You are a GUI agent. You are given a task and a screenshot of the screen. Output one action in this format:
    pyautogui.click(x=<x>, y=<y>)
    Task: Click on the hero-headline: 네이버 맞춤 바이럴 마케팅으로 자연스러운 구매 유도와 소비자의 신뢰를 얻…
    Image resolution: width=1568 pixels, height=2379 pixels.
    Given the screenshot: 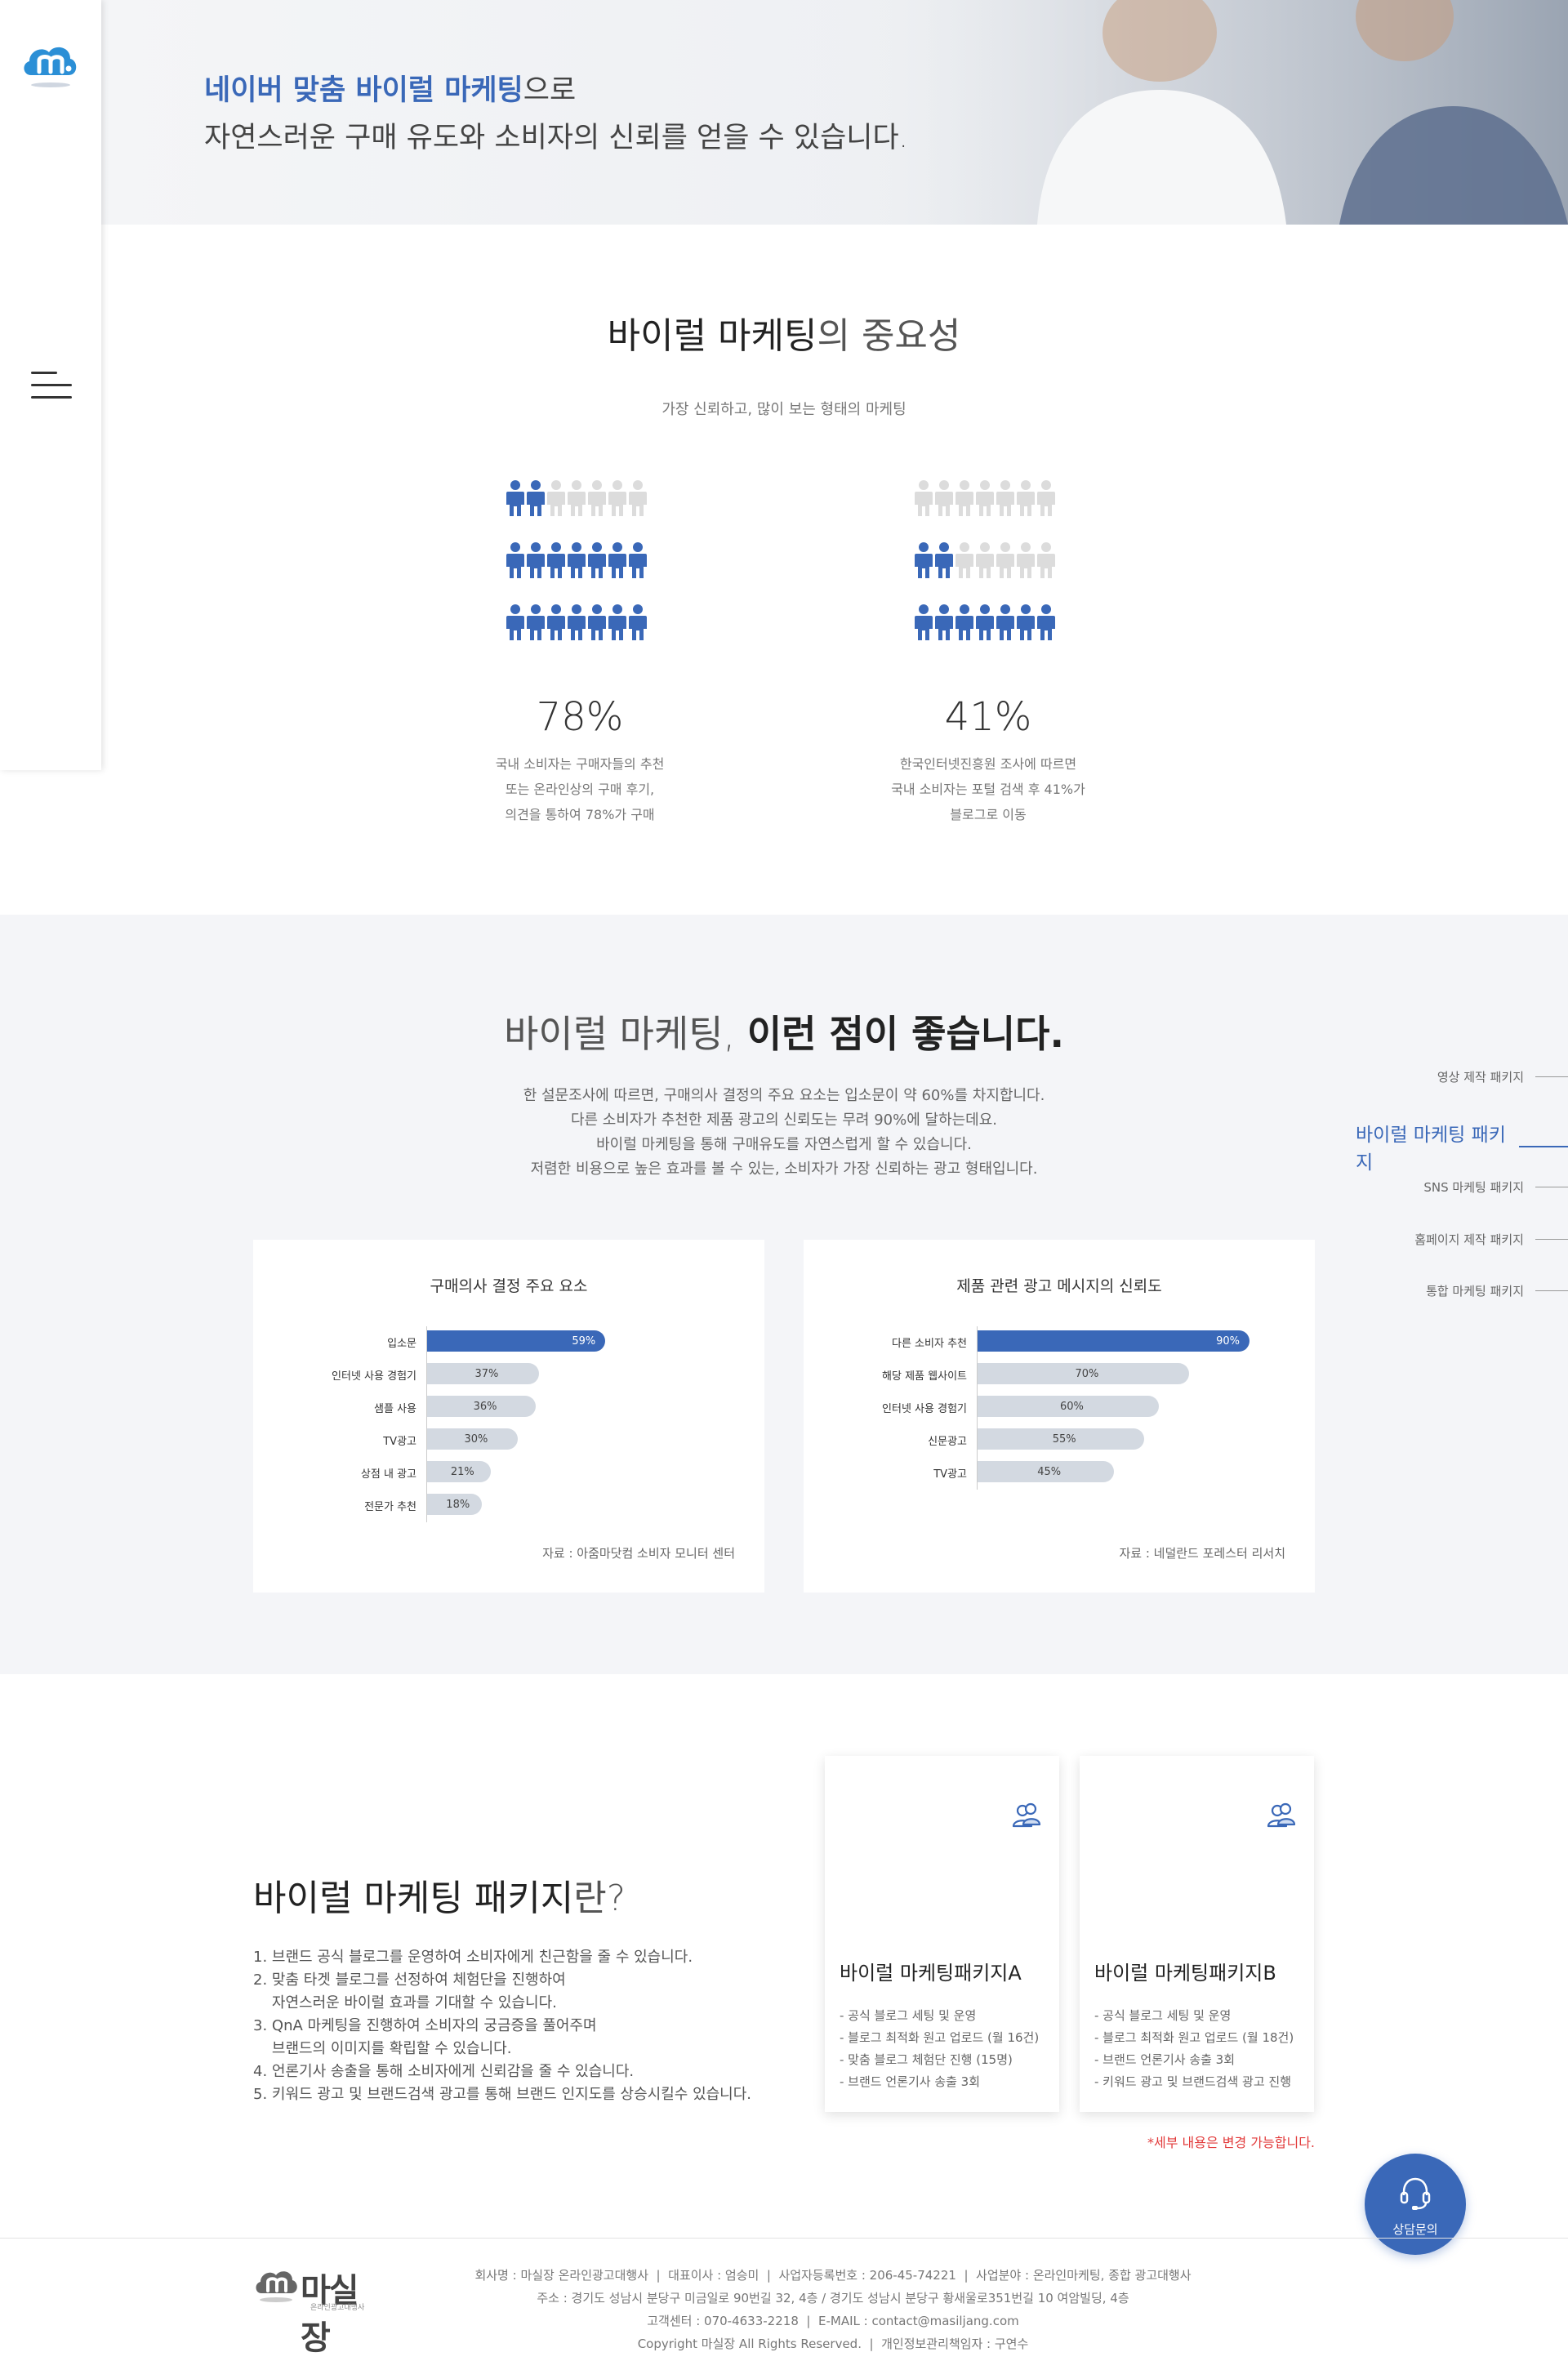 What is the action you would take?
    pyautogui.click(x=556, y=114)
    